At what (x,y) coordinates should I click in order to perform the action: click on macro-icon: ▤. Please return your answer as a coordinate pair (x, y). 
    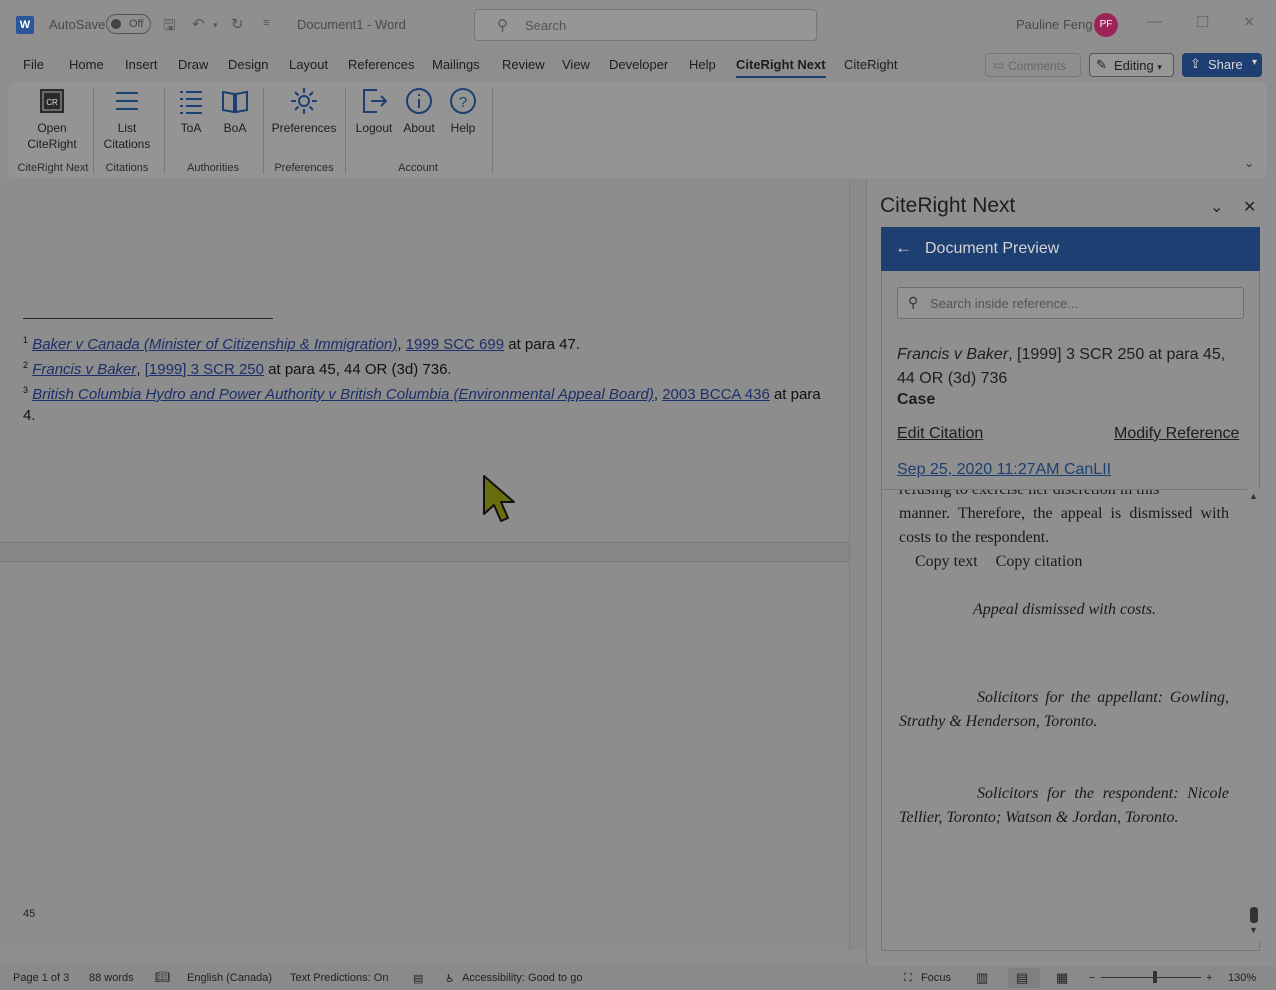
    Looking at the image, I should click on (418, 978).